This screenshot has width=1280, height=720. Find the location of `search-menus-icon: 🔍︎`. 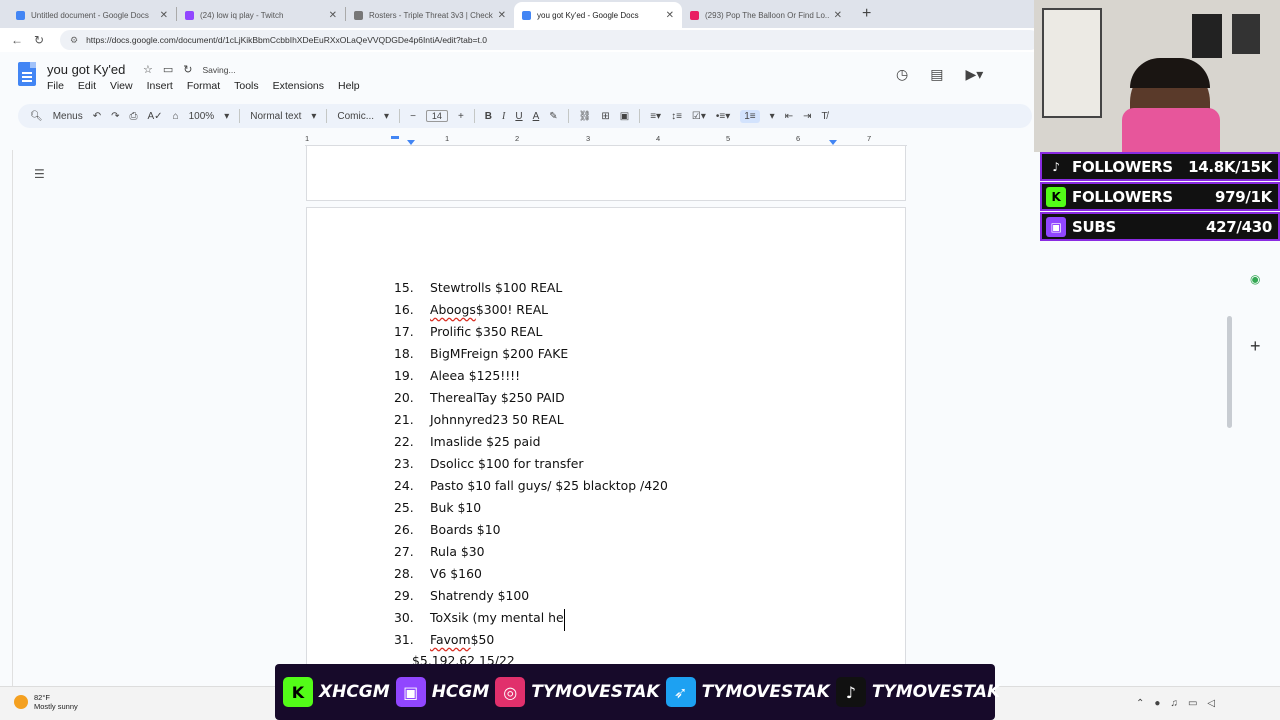

search-menus-icon: 🔍︎ is located at coordinates (36, 116).